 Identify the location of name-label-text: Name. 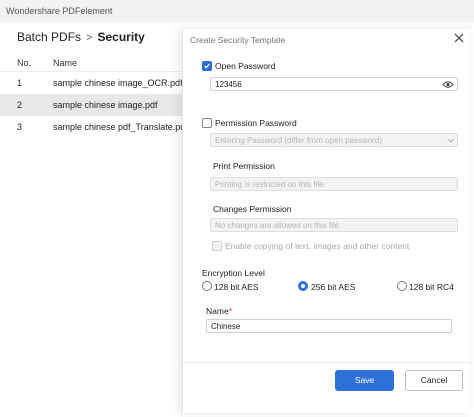
(217, 311).